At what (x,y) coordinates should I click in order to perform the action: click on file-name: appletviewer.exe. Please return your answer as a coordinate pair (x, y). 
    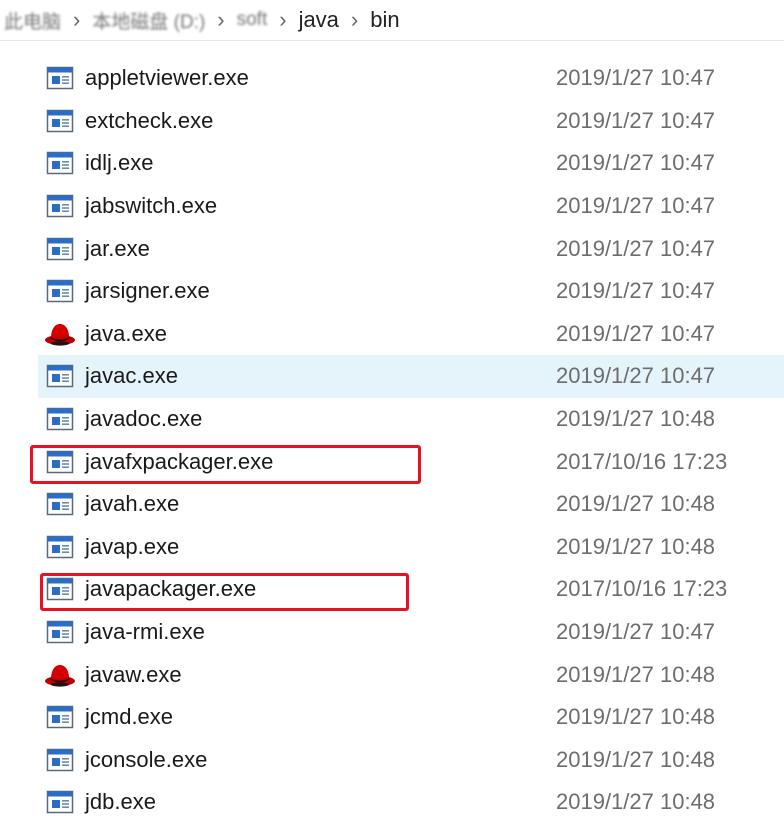
    Looking at the image, I should click on (167, 78).